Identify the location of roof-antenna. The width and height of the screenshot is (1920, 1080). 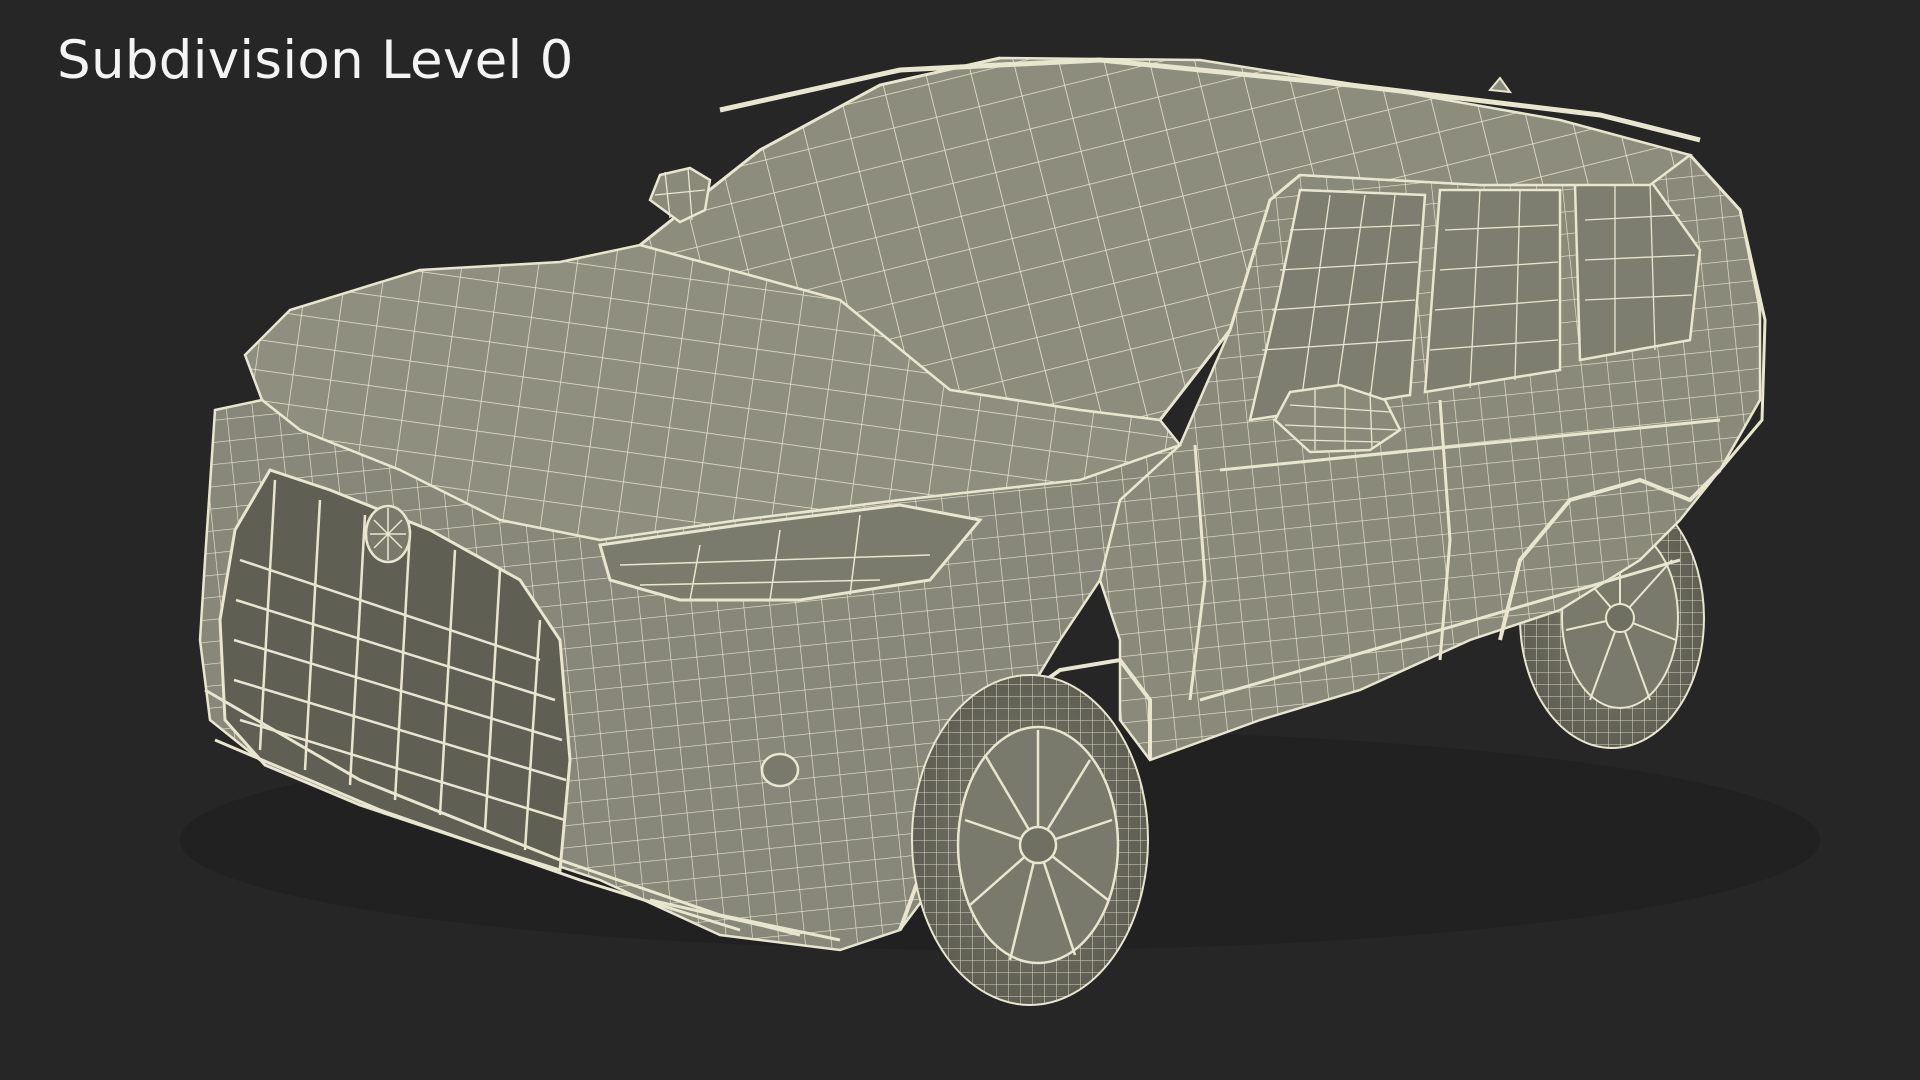
(1500, 85).